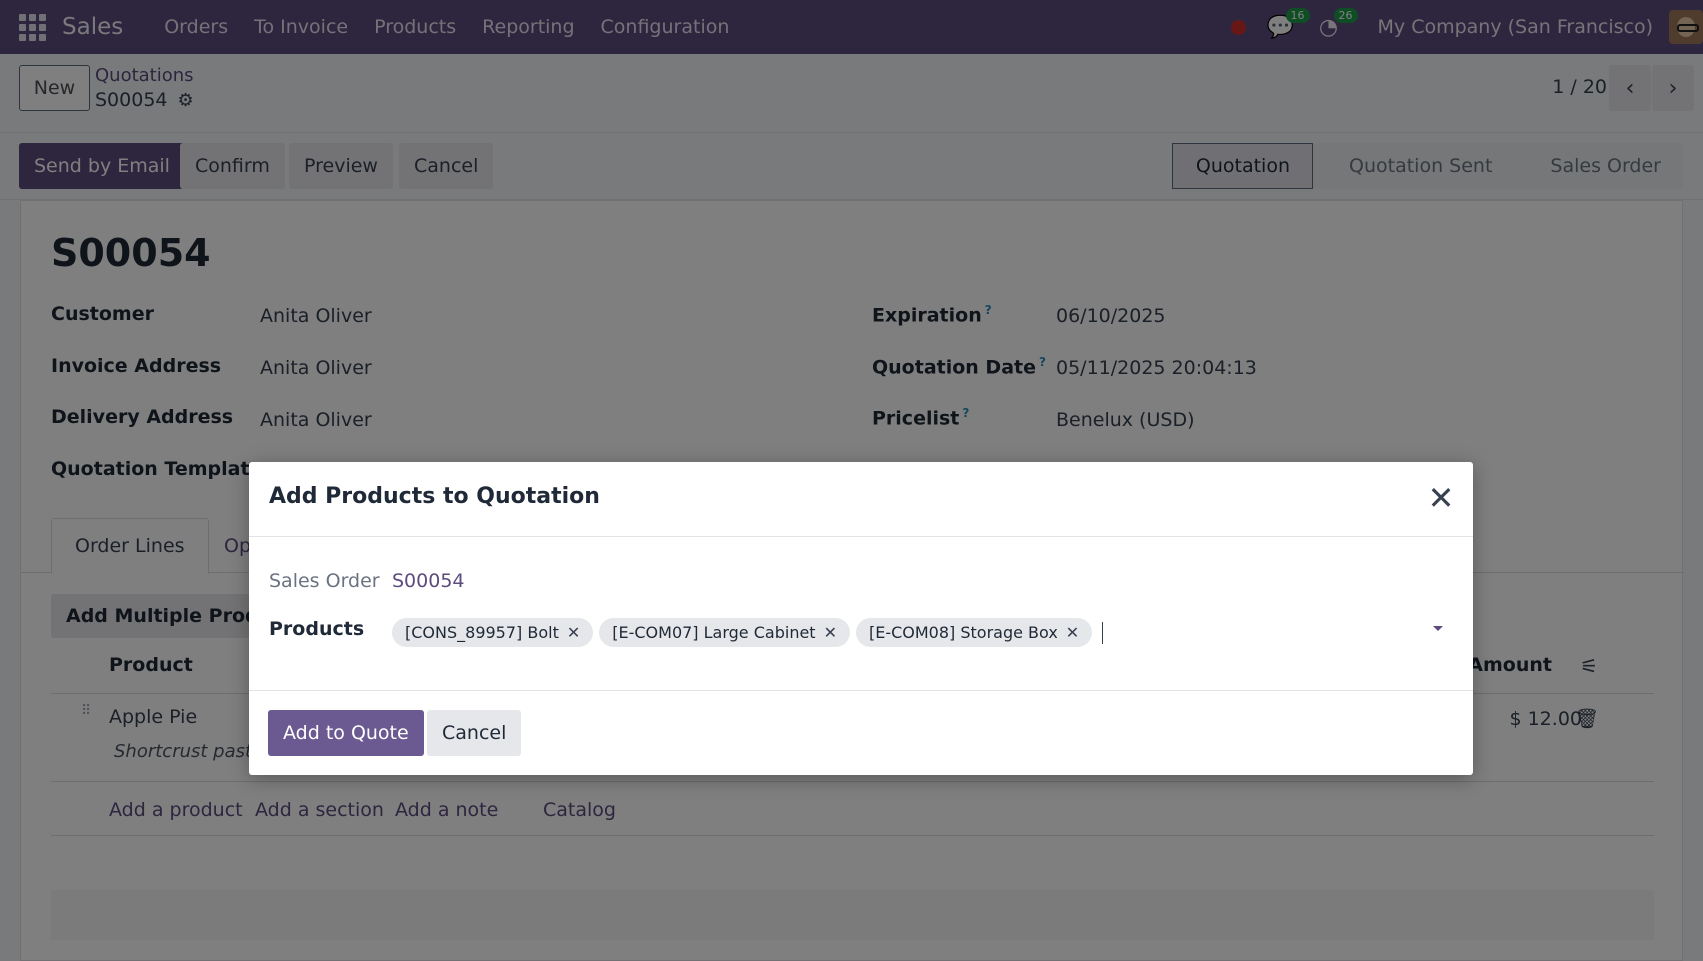  Describe the element at coordinates (1438, 628) in the screenshot. I see `dropdown-arrow-icon` at that location.